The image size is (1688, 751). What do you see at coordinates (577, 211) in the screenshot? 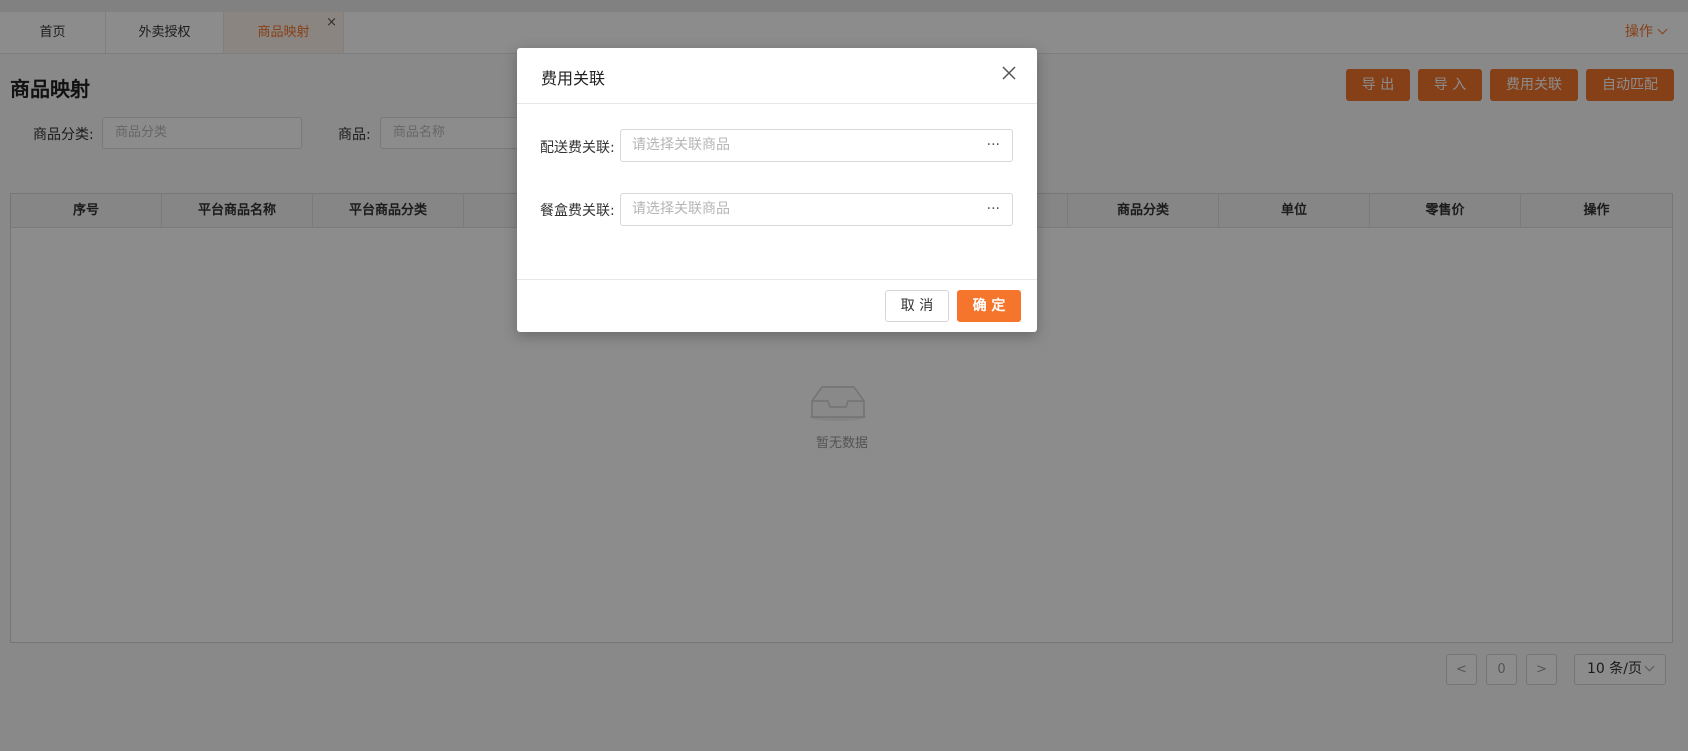
I see `box-fee-label: 餐盒费关联:` at bounding box center [577, 211].